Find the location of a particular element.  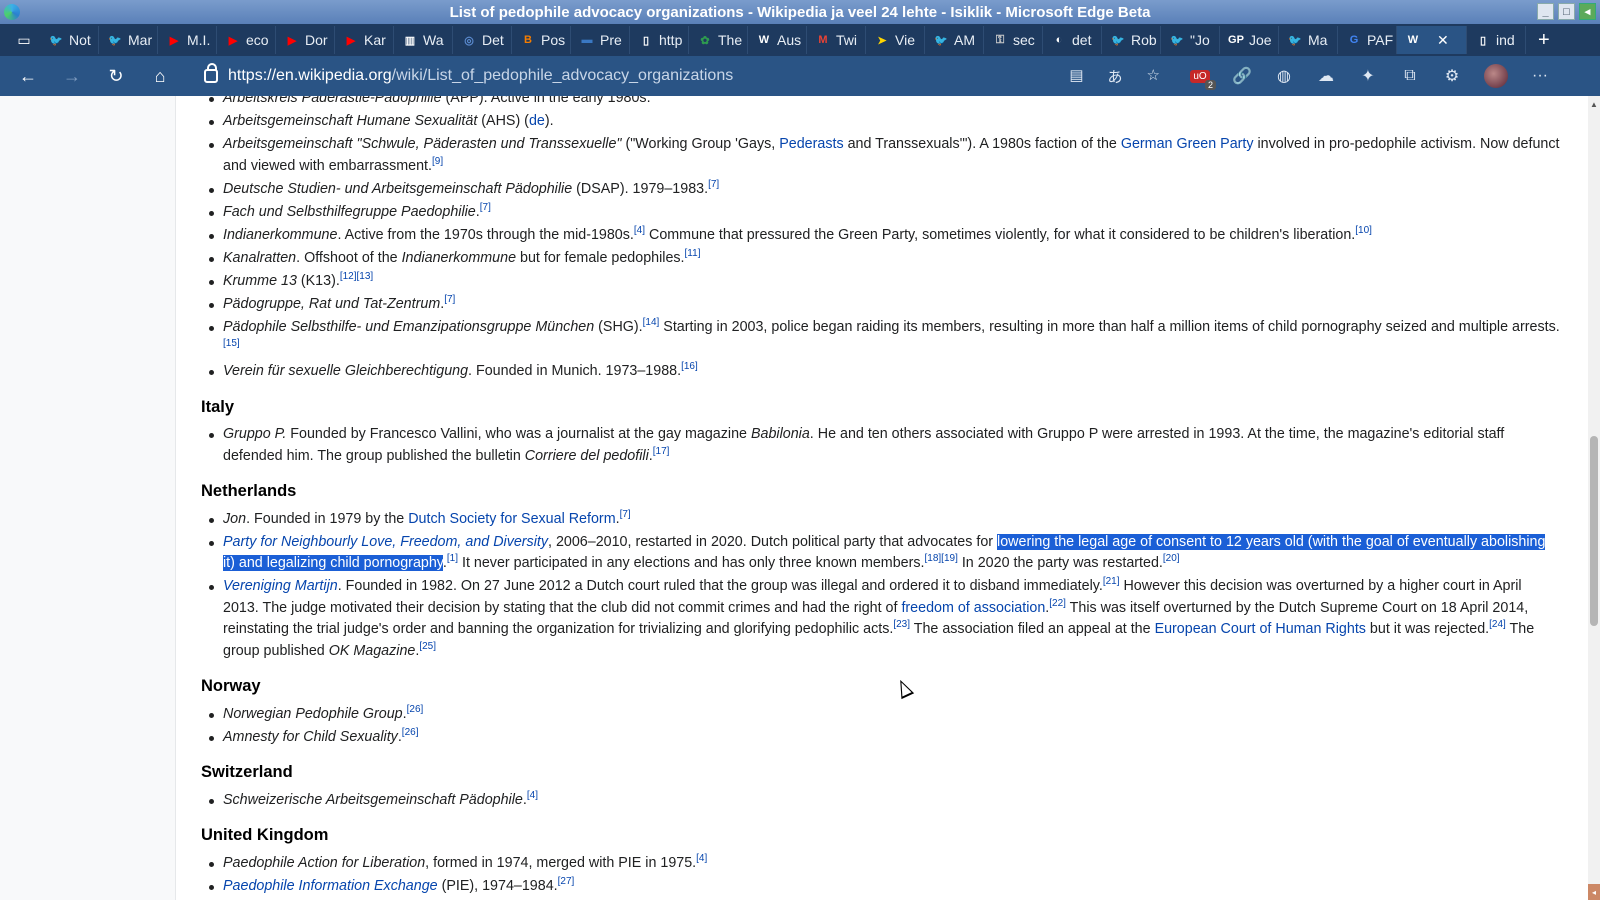

browser-tab: M Twi is located at coordinates (836, 40).